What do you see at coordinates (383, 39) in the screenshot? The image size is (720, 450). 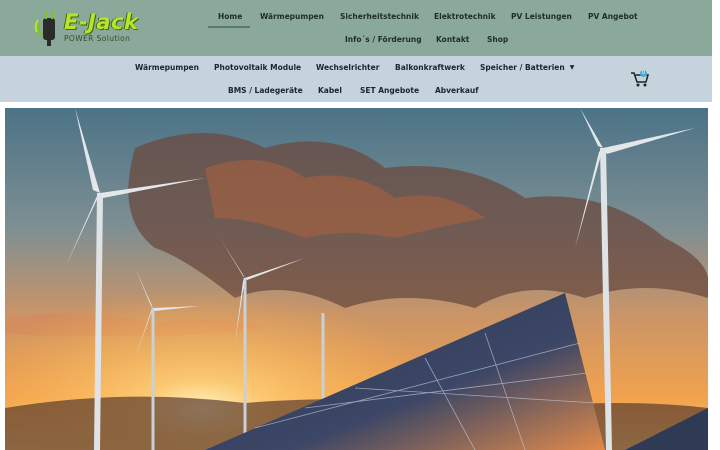 I see `nav-infos-foerderung: Info´s / Förderung` at bounding box center [383, 39].